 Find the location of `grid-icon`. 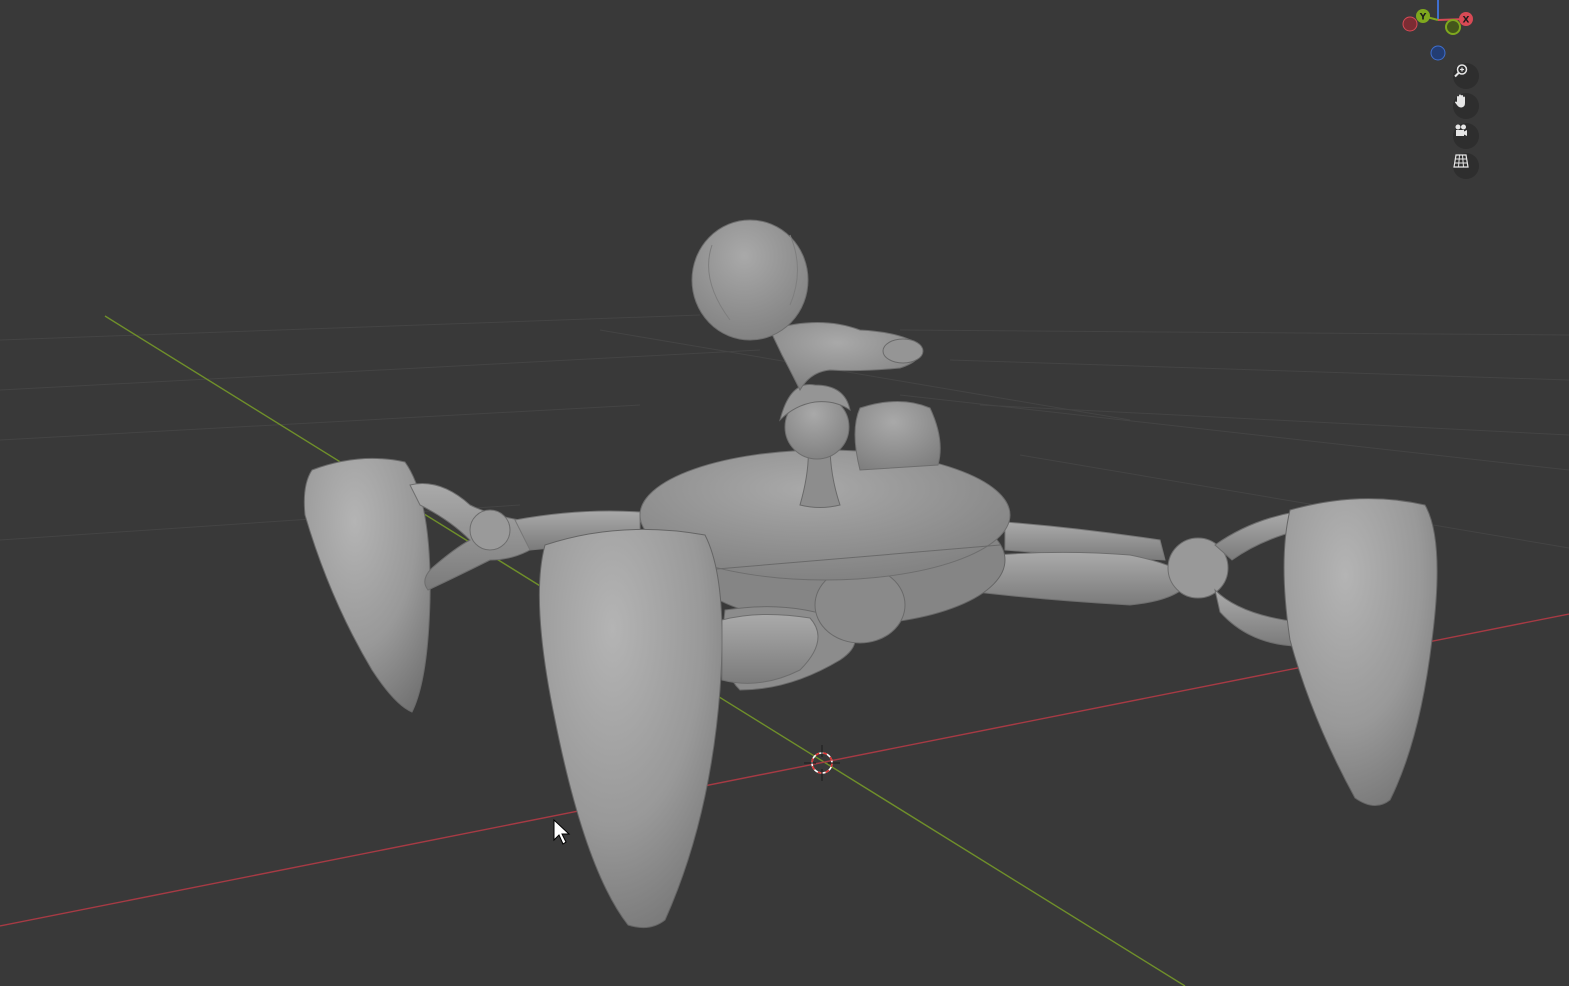

grid-icon is located at coordinates (1461, 161).